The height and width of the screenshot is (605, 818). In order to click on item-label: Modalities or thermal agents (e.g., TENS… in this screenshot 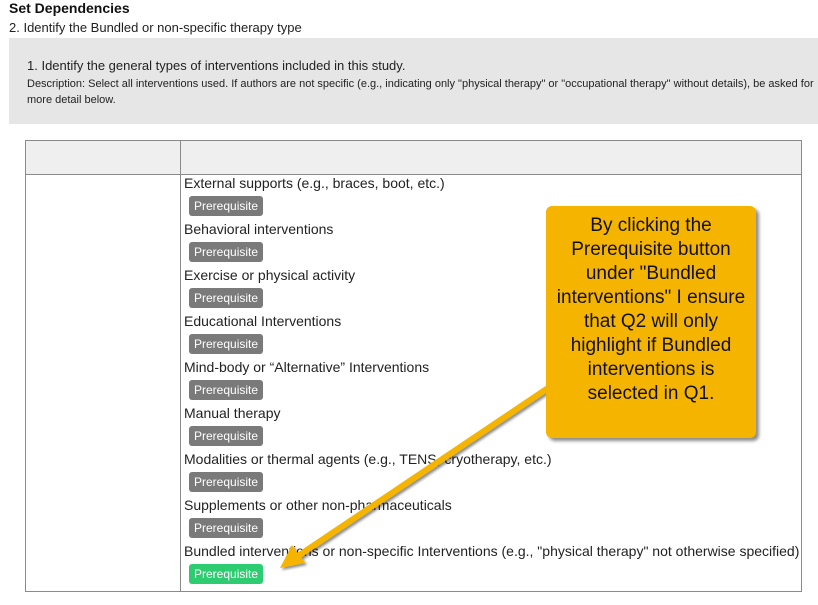, I will do `click(368, 459)`.